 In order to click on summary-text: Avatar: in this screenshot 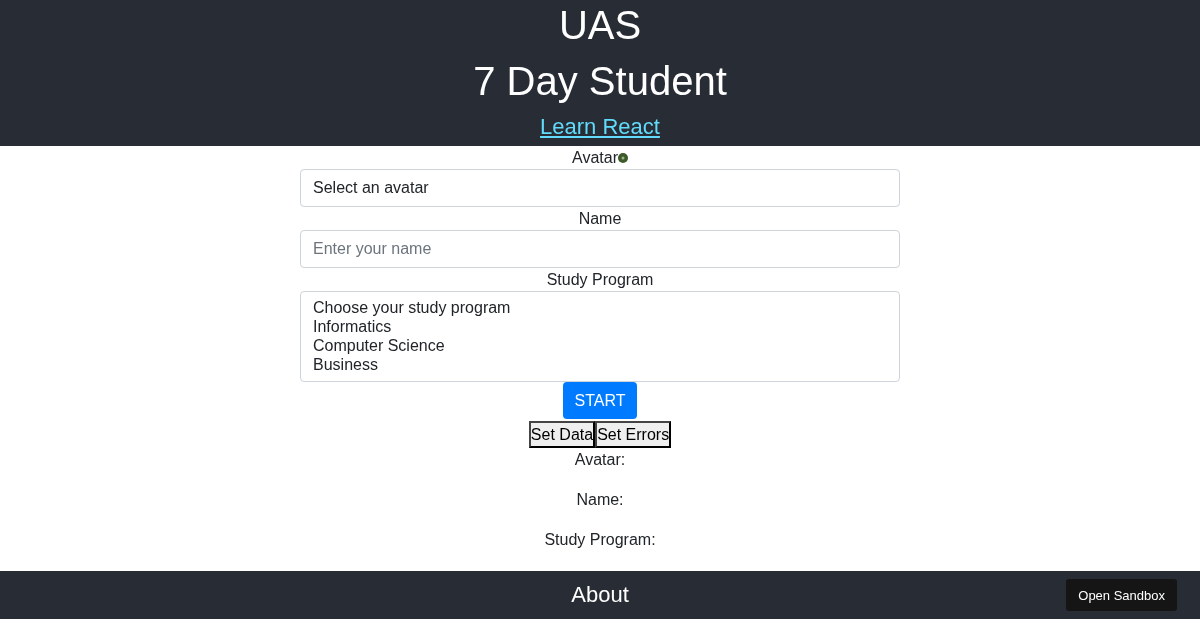, I will do `click(600, 460)`.